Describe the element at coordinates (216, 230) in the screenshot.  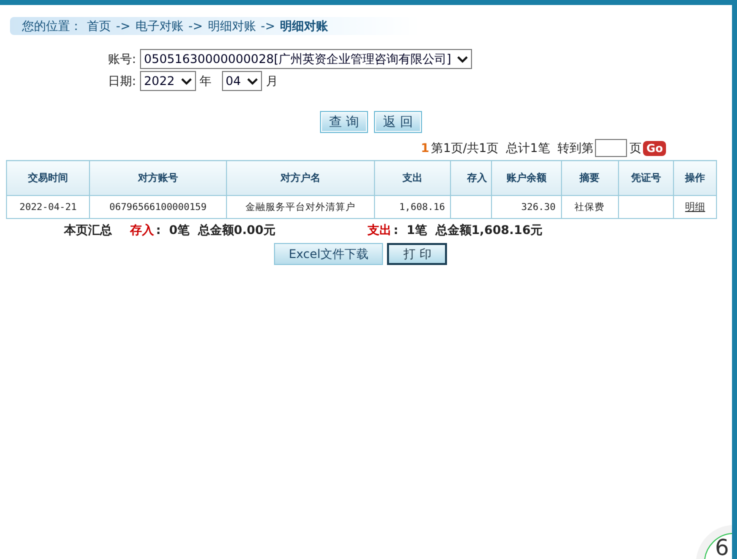
I see `income-summary: : 0笔 总金额0.00元` at that location.